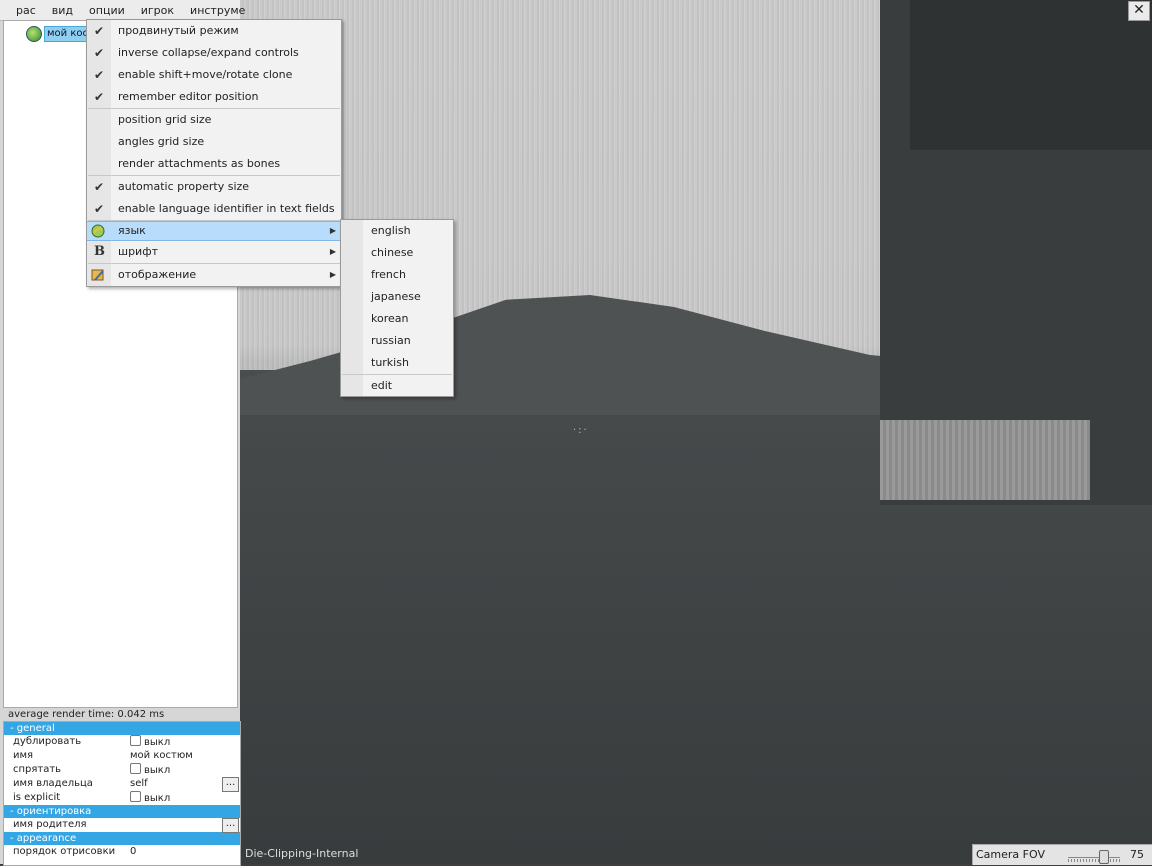 This screenshot has width=1152, height=866. Describe the element at coordinates (208, 52) in the screenshot. I see `menu-item-label: inverse collapse/expand controls` at that location.